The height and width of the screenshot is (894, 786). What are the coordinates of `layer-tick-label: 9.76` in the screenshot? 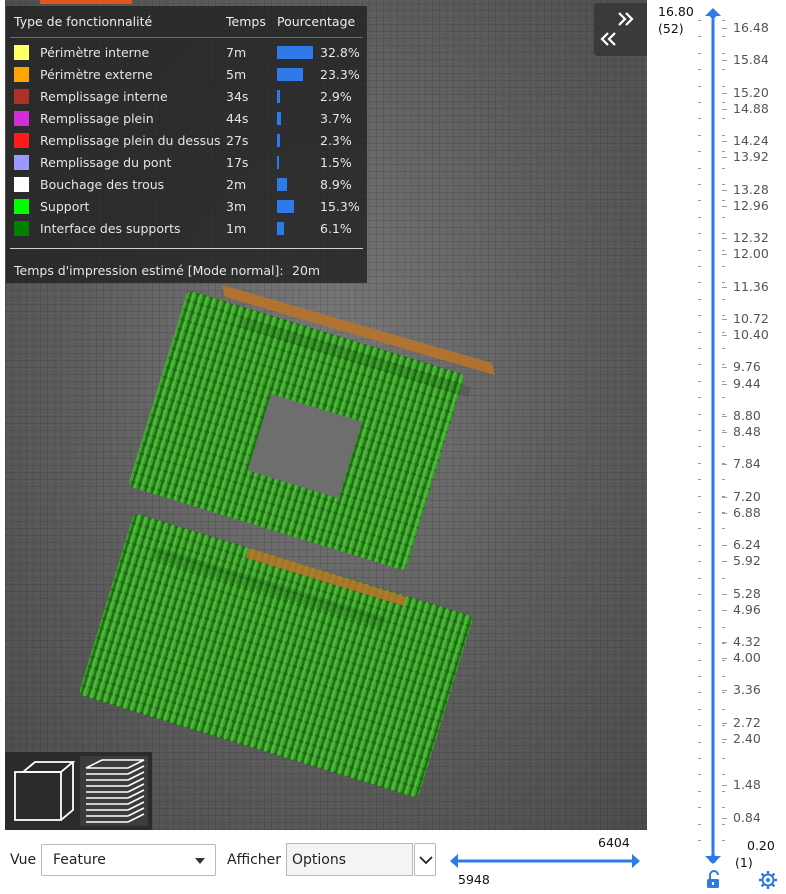 It's located at (747, 367).